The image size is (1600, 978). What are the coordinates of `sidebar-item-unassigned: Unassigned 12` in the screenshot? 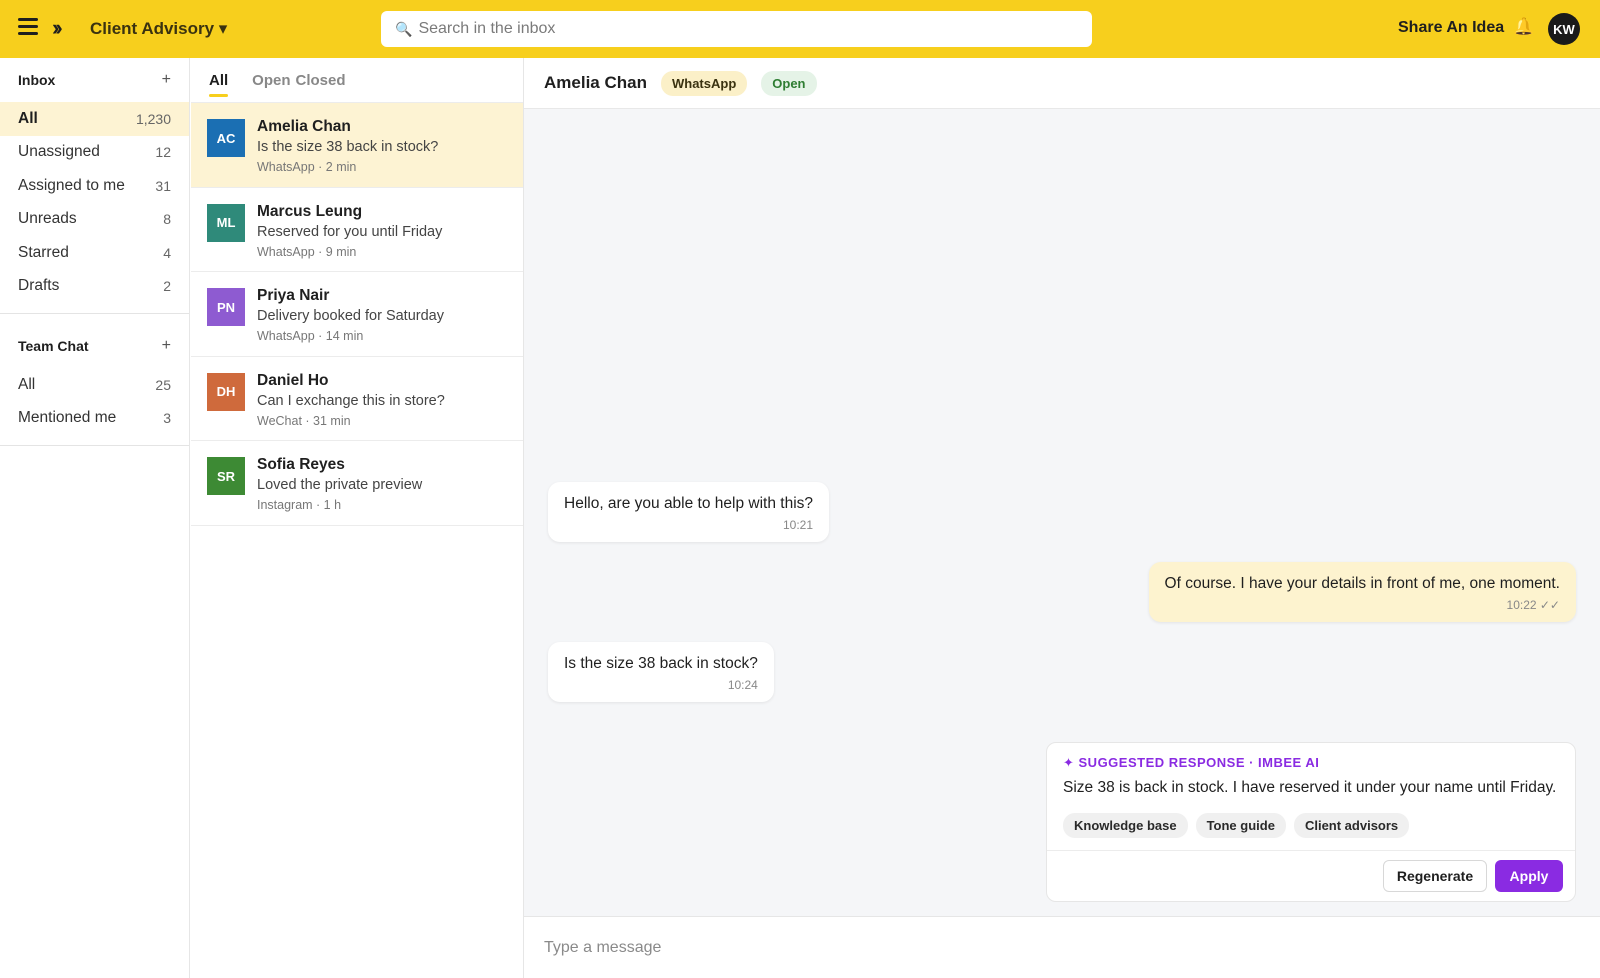 It's located at (94, 153).